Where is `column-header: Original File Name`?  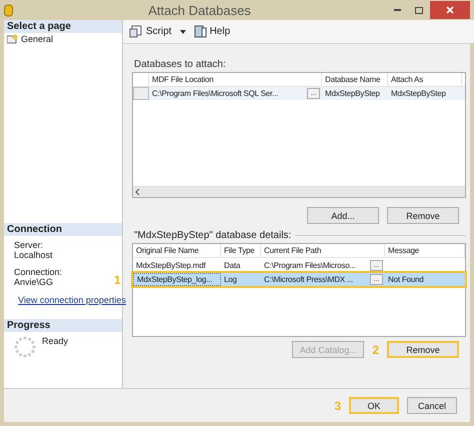
column-header: Original File Name is located at coordinates (177, 250).